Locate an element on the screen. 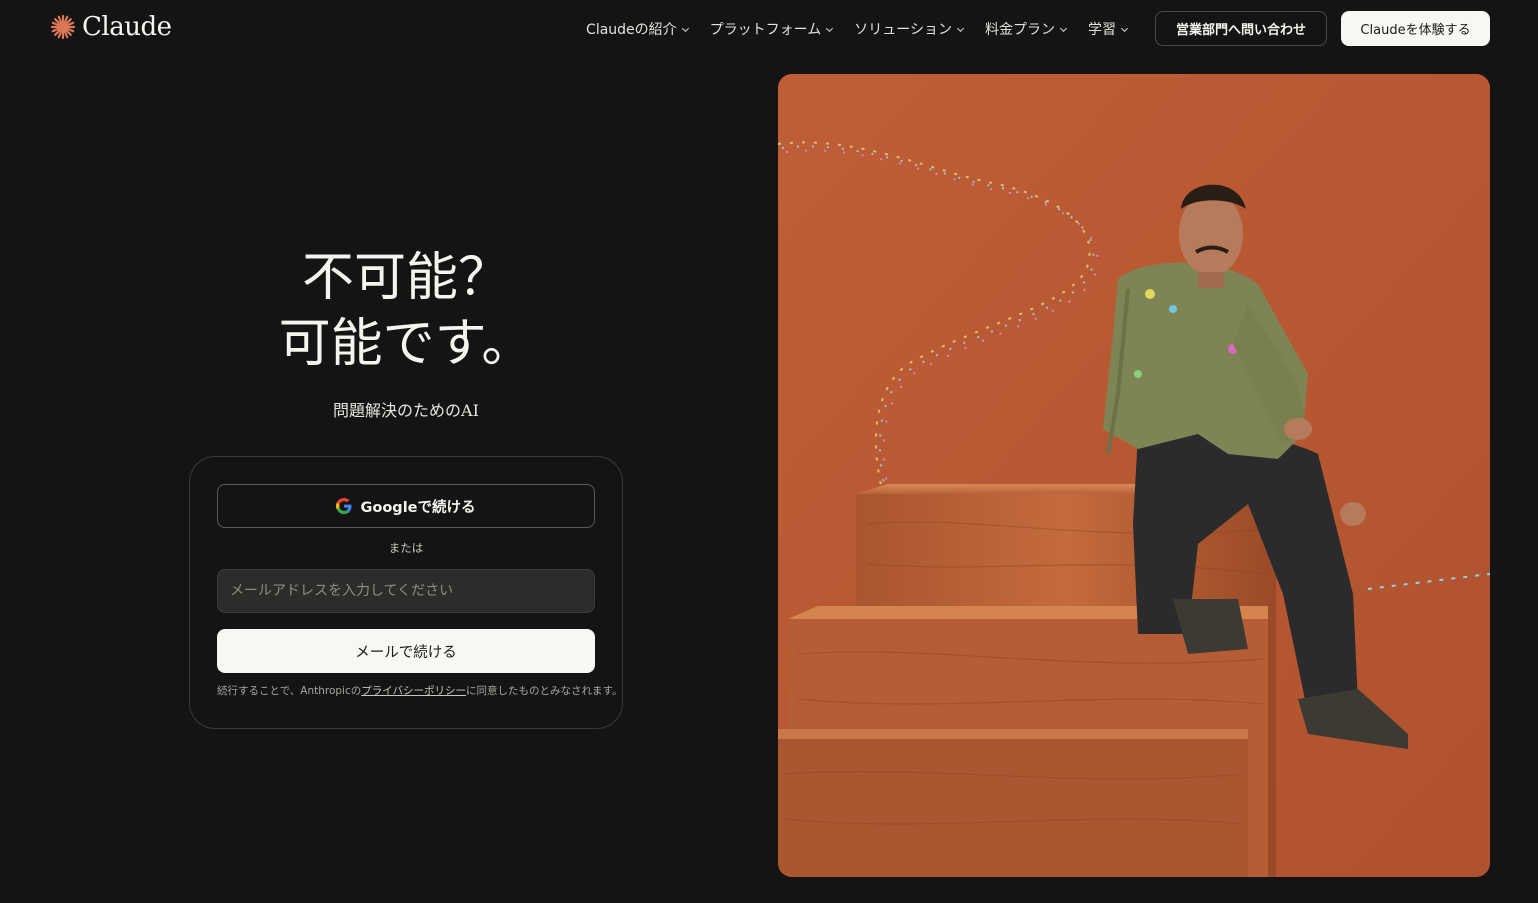  google-signin-button: Googleで続ける is located at coordinates (406, 506).